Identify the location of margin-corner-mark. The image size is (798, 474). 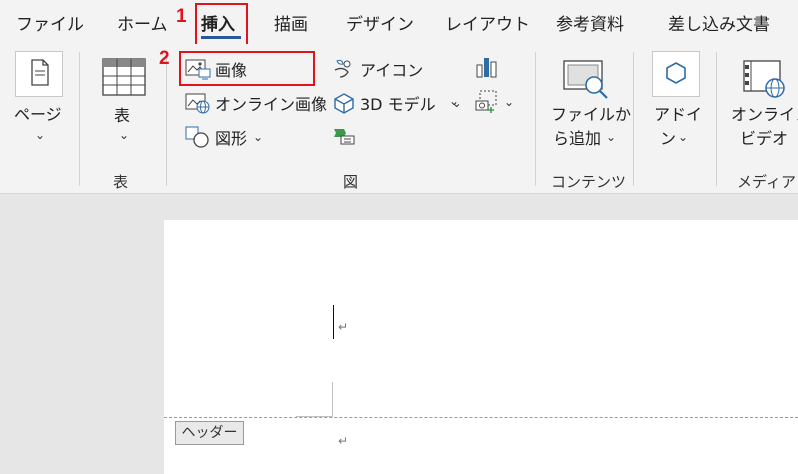
(332, 399).